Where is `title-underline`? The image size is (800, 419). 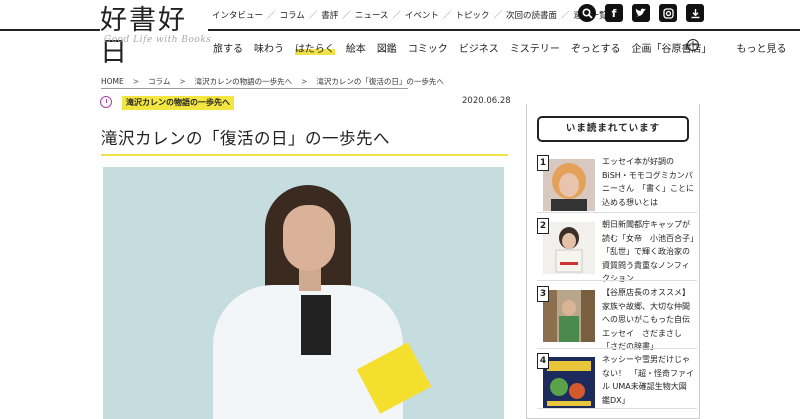
title-underline is located at coordinates (304, 155).